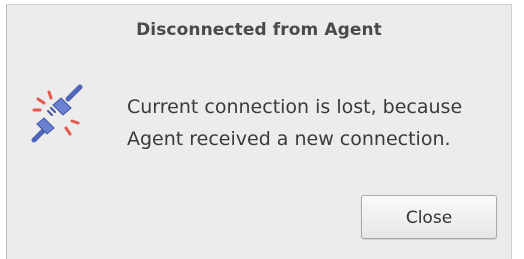 The height and width of the screenshot is (259, 524). Describe the element at coordinates (289, 139) in the screenshot. I see `message-line-2: Agent received a new connection.` at that location.